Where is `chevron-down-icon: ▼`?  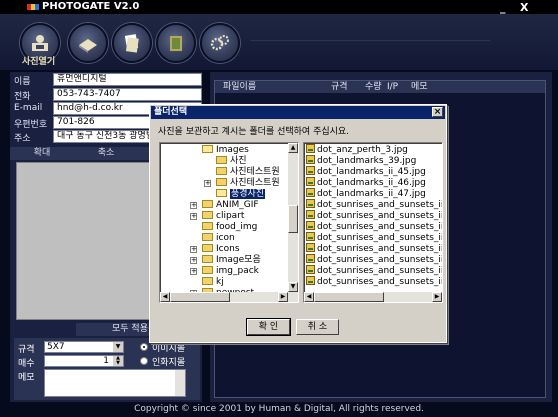
chevron-down-icon: ▼ is located at coordinates (118, 347).